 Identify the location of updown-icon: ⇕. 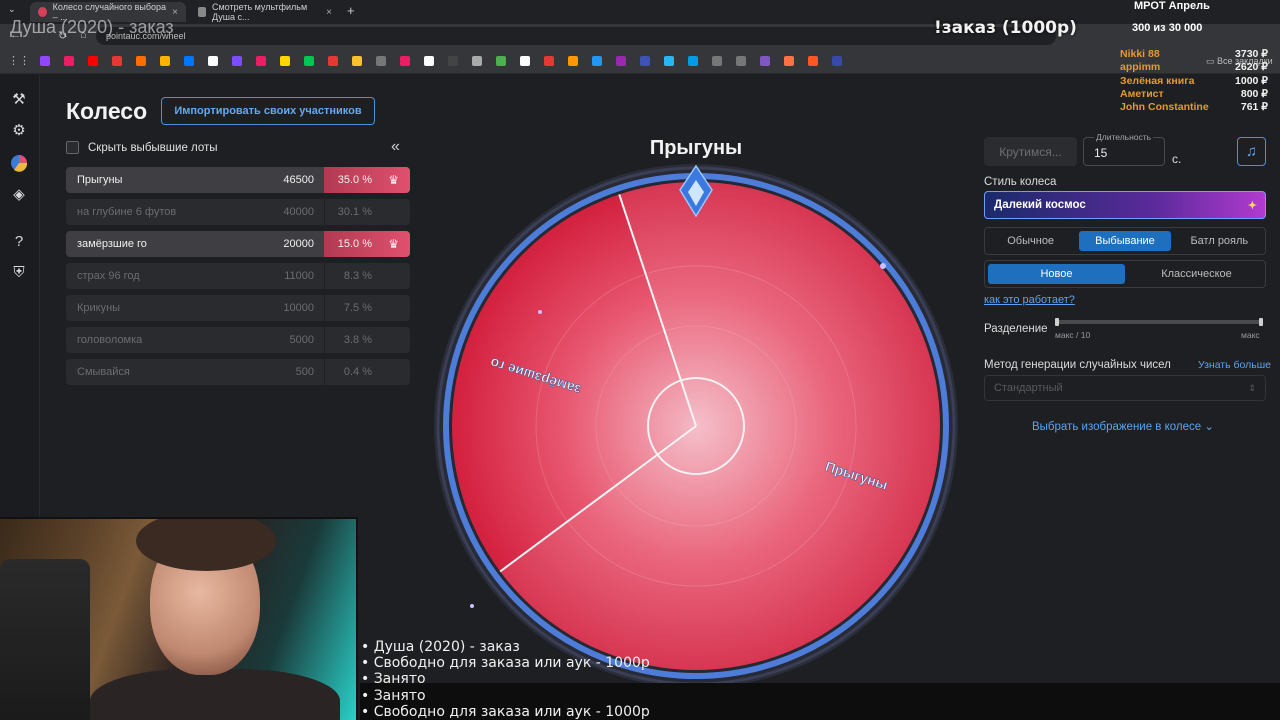
(1252, 387).